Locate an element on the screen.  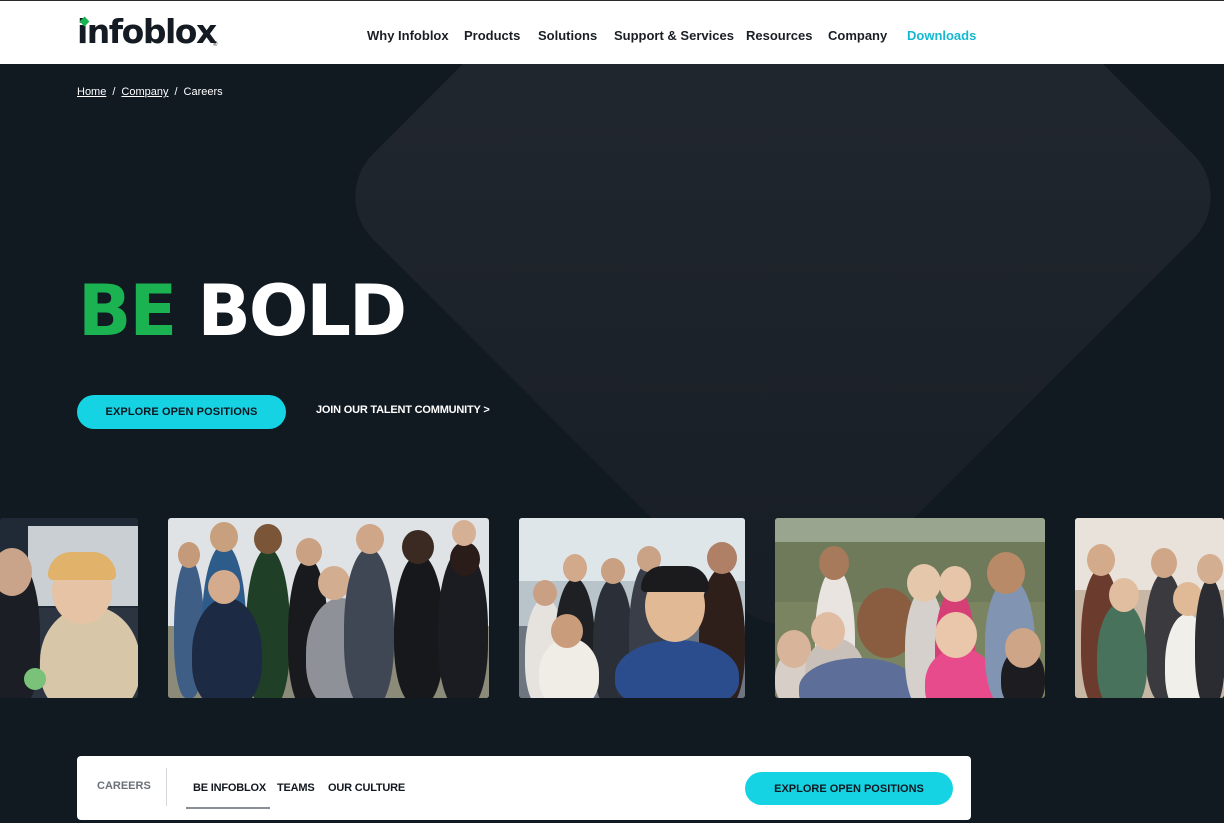
nav-downloads: Downloads is located at coordinates (941, 35).